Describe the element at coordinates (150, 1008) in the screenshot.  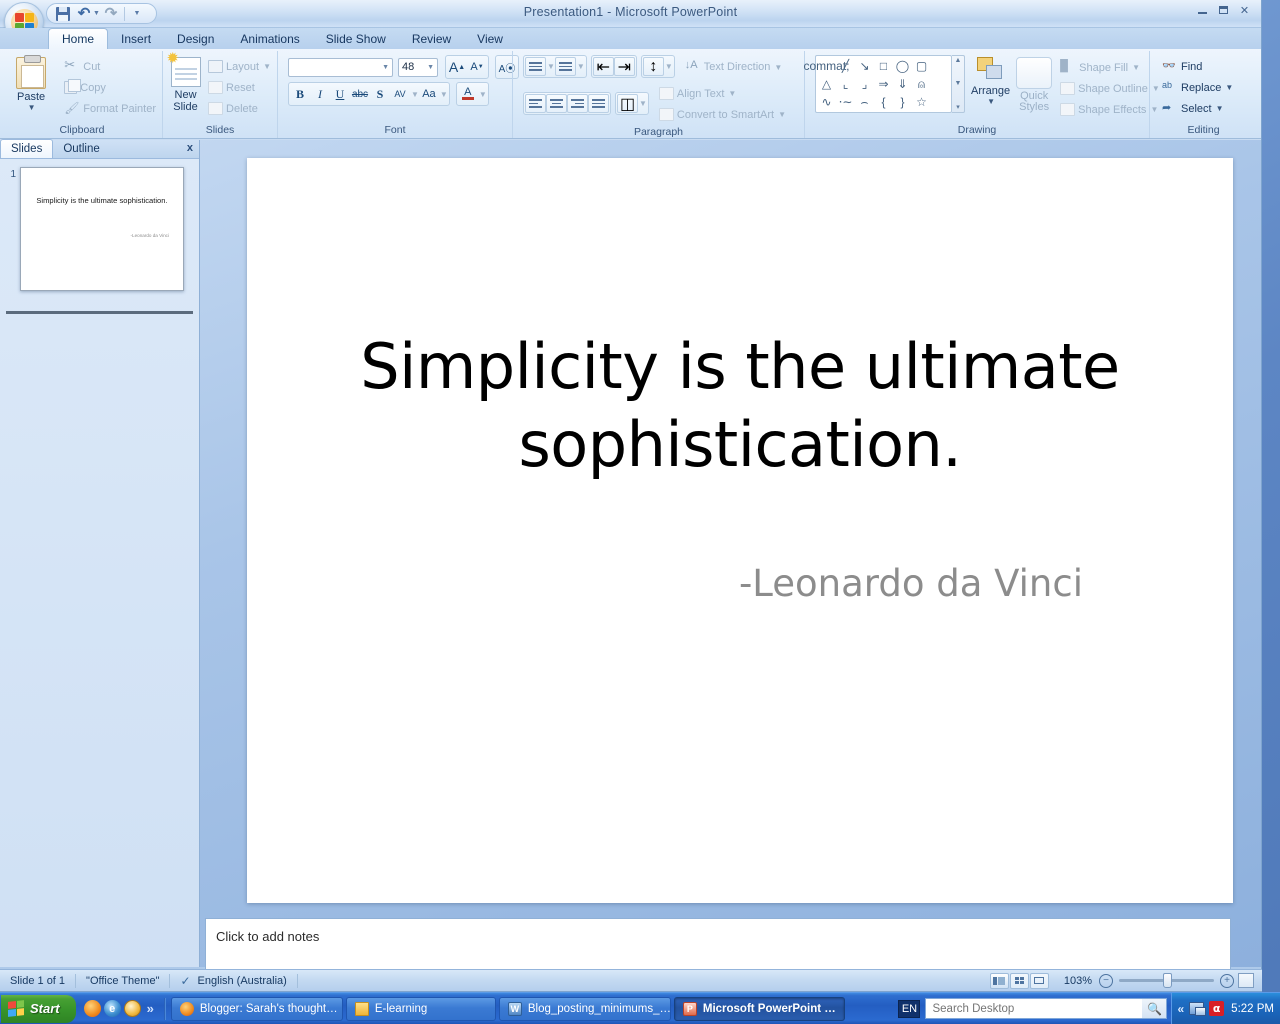
I see `quick-launch-more-button: »` at that location.